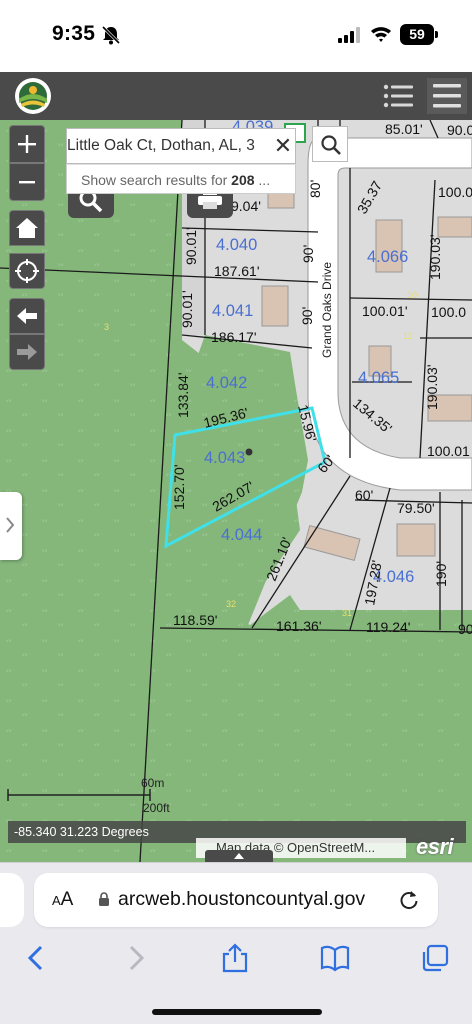  I want to click on search-box: ✕, so click(181, 146).